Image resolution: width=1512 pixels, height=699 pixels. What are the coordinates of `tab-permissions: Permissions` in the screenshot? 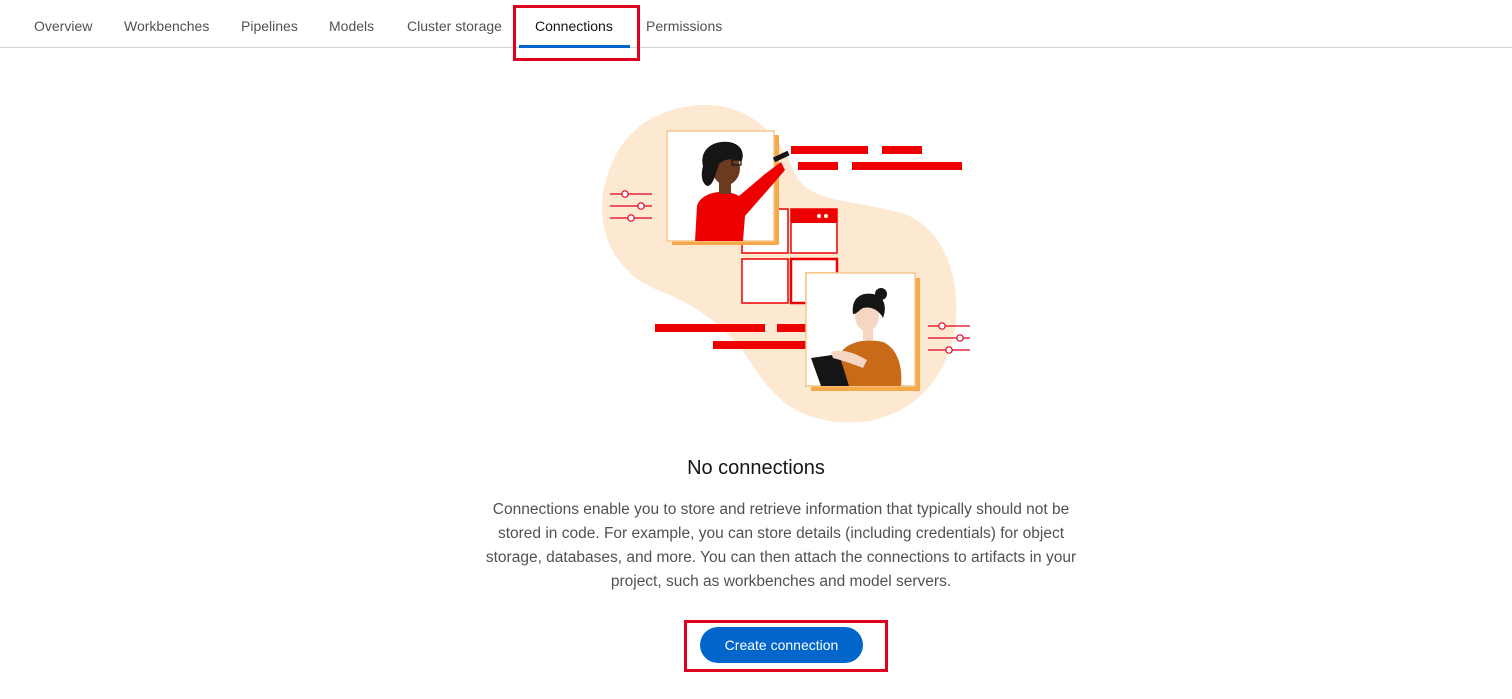 It's located at (684, 24).